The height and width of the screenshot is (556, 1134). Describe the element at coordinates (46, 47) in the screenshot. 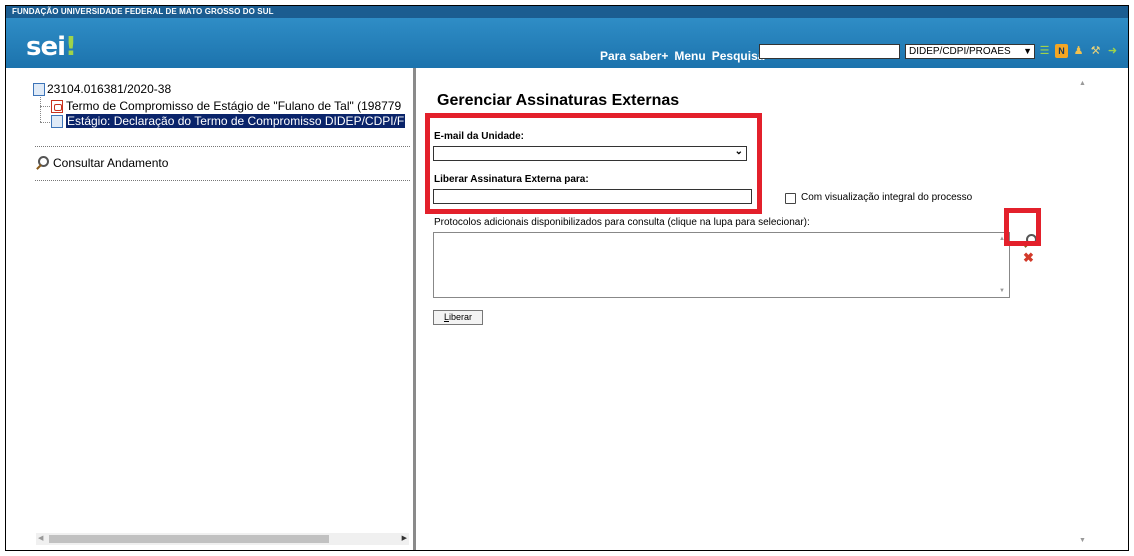

I see `logo-text: sei` at that location.